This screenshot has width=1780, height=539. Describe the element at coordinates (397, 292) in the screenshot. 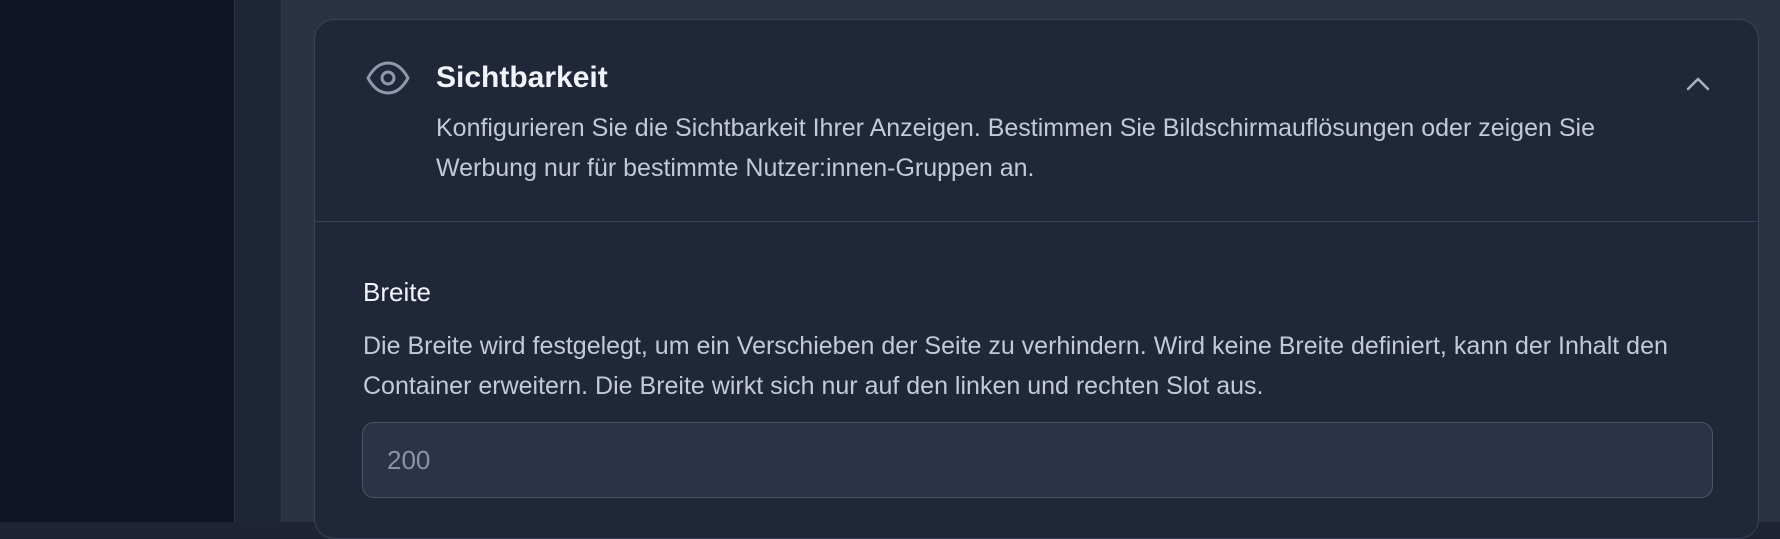

I see `width-field-label: Breite` at that location.